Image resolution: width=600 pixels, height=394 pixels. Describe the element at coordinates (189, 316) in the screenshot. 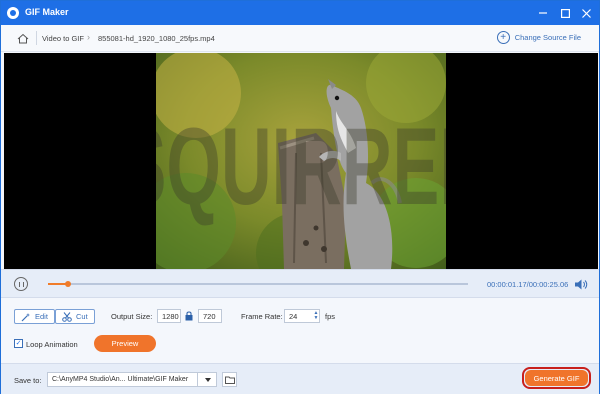

I see `lock-icon` at that location.